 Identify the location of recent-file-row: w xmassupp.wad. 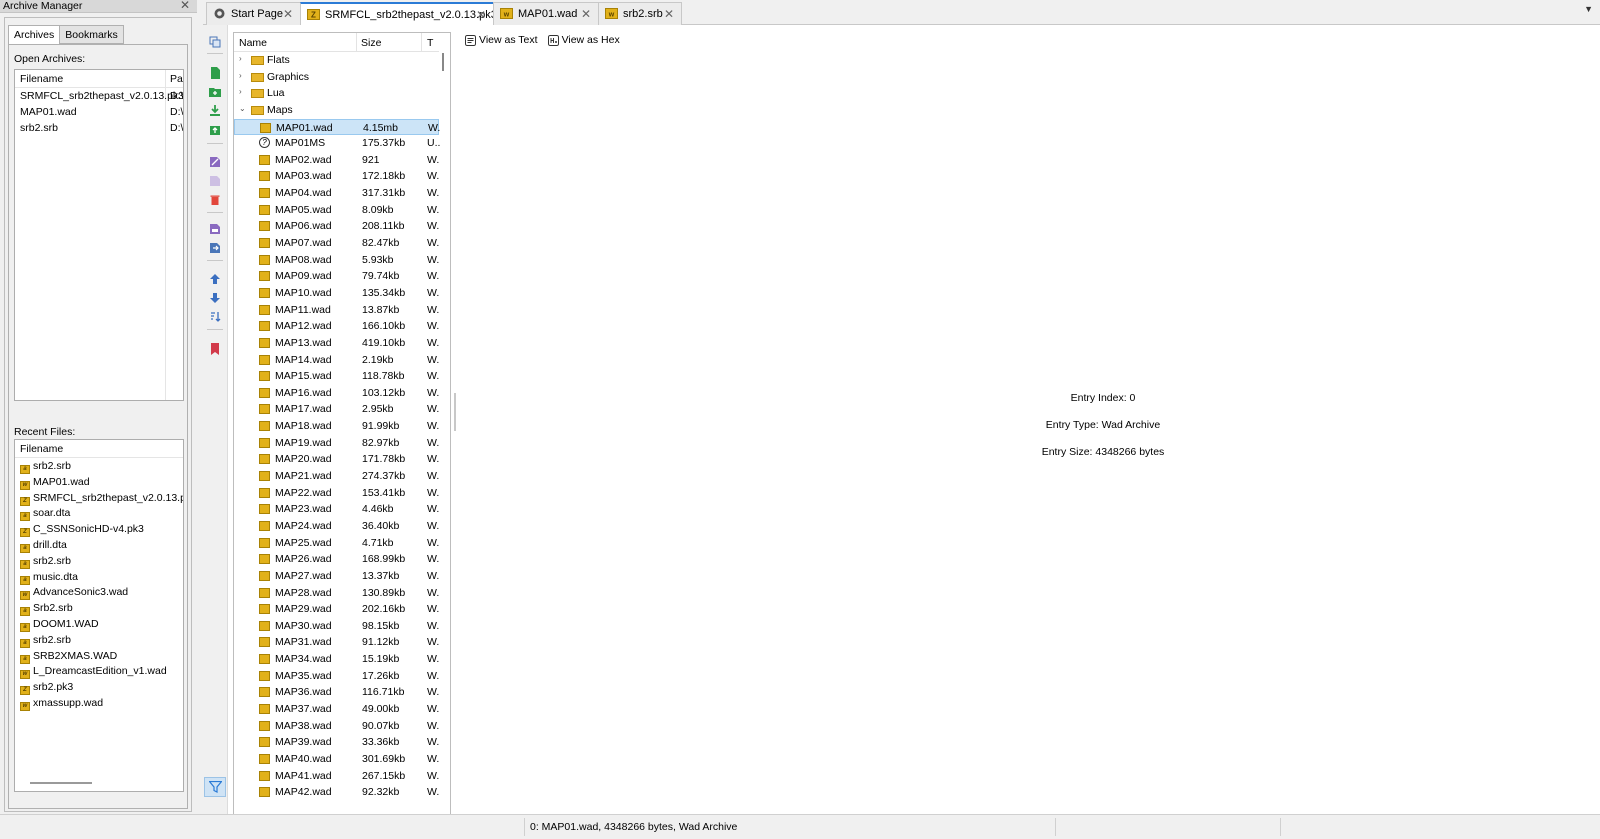
(99, 703).